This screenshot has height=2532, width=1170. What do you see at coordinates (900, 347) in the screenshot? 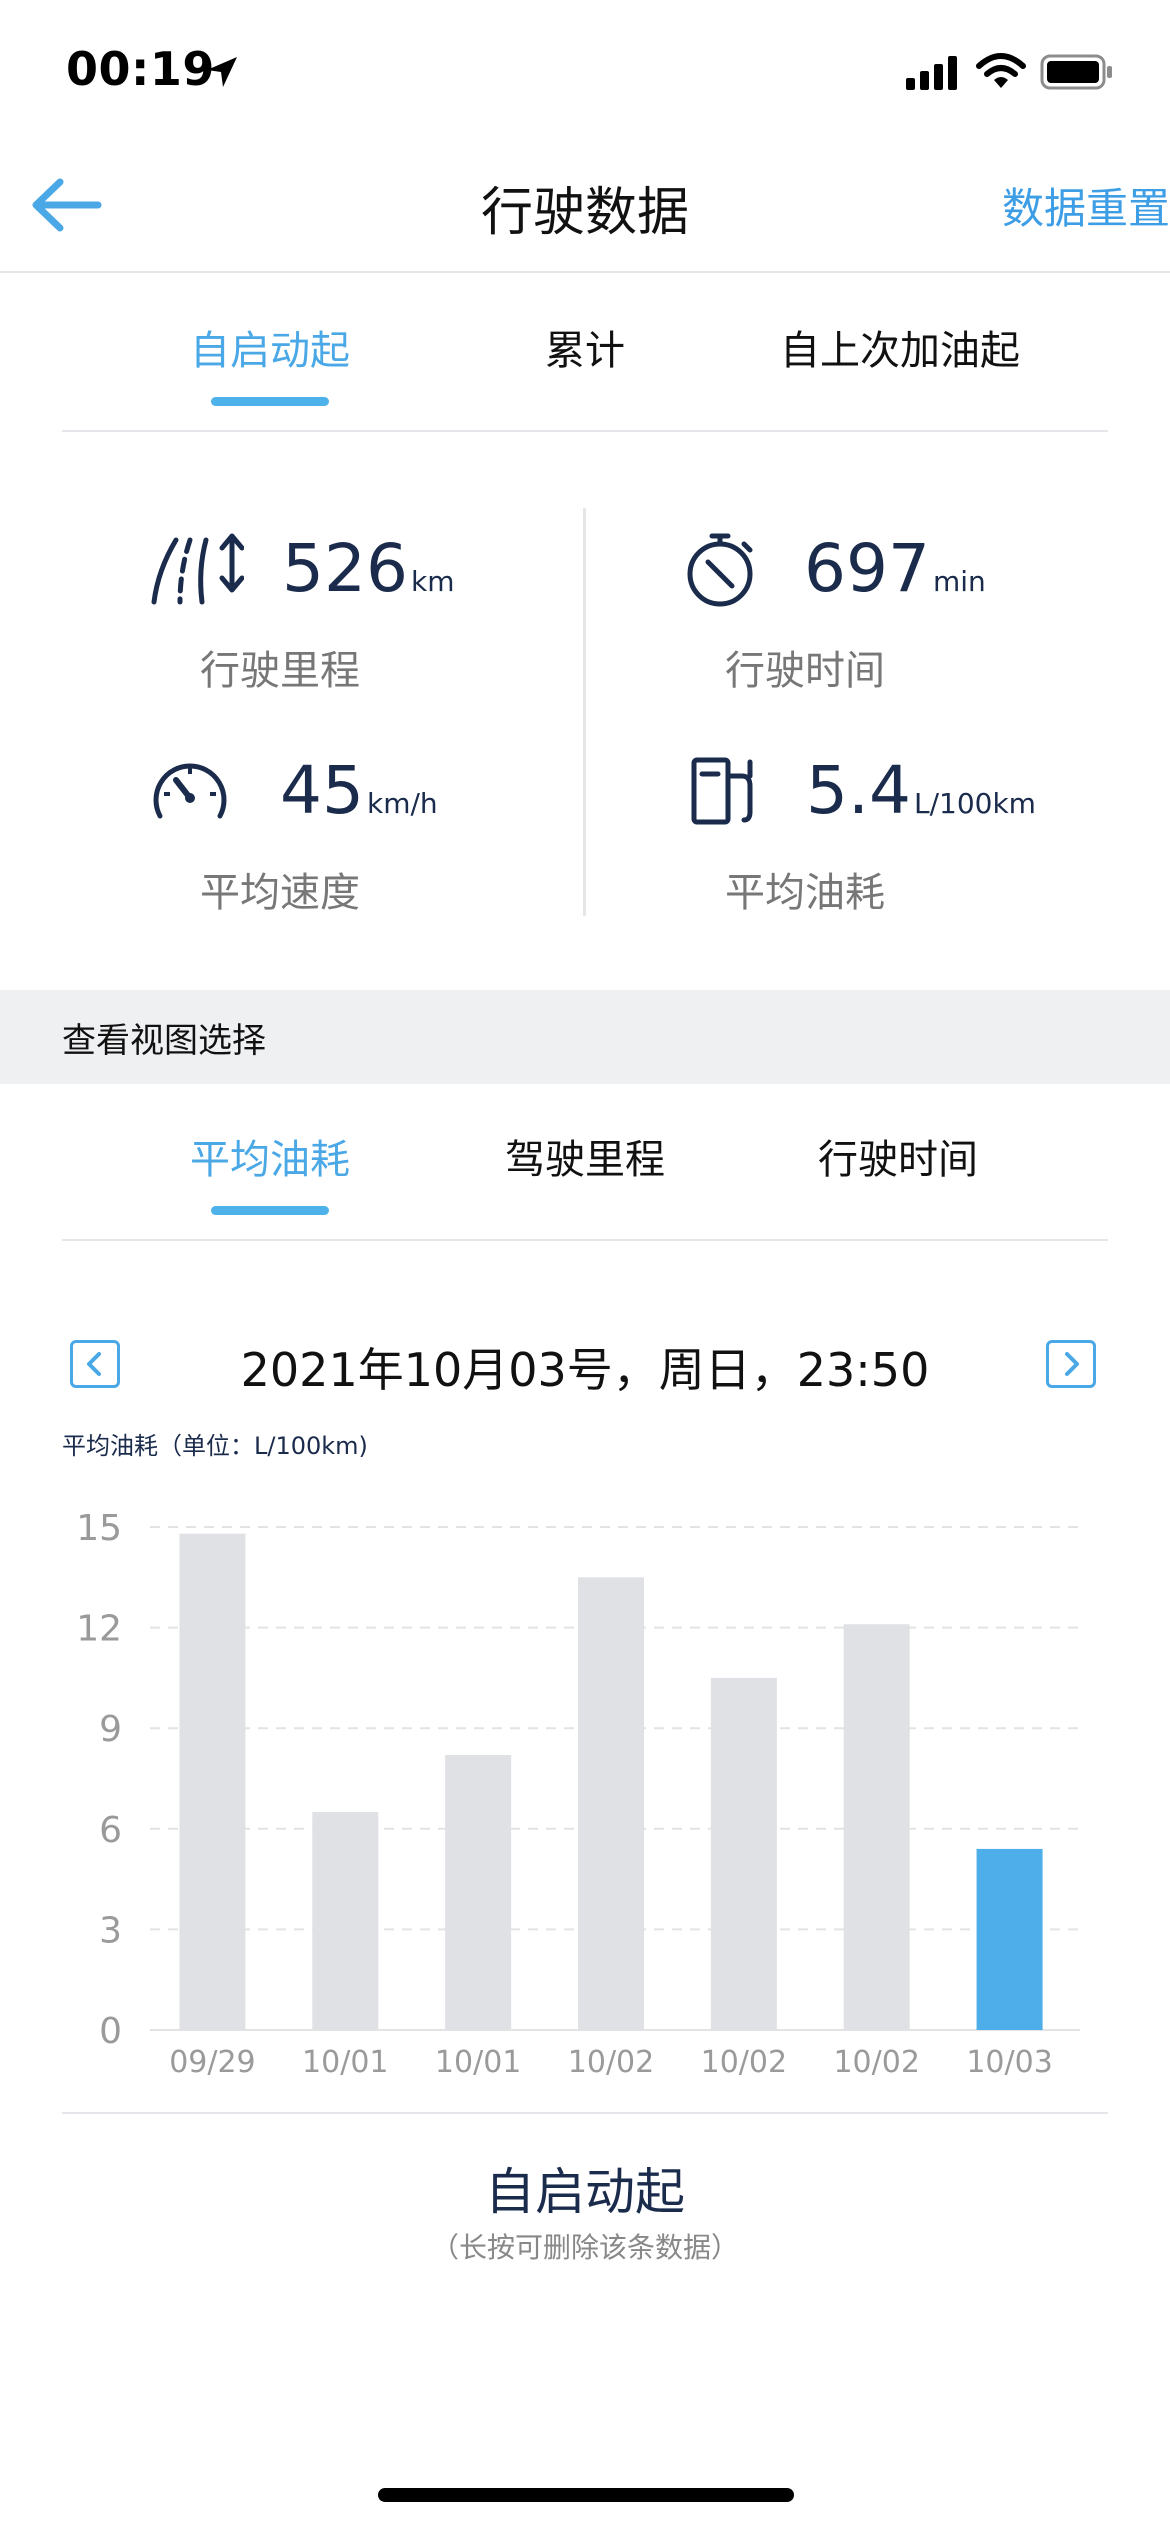
I see `tab-since-refuel: 自上次加油起` at bounding box center [900, 347].